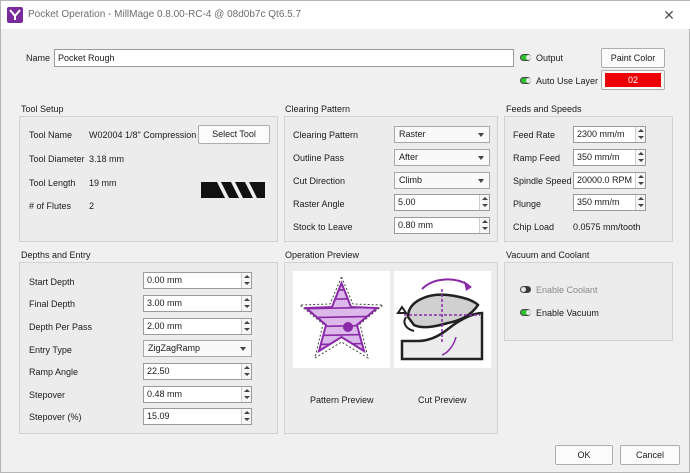 Image resolution: width=690 pixels, height=473 pixels. Describe the element at coordinates (197, 371) in the screenshot. I see `ramp-angle-input: 22.50` at that location.